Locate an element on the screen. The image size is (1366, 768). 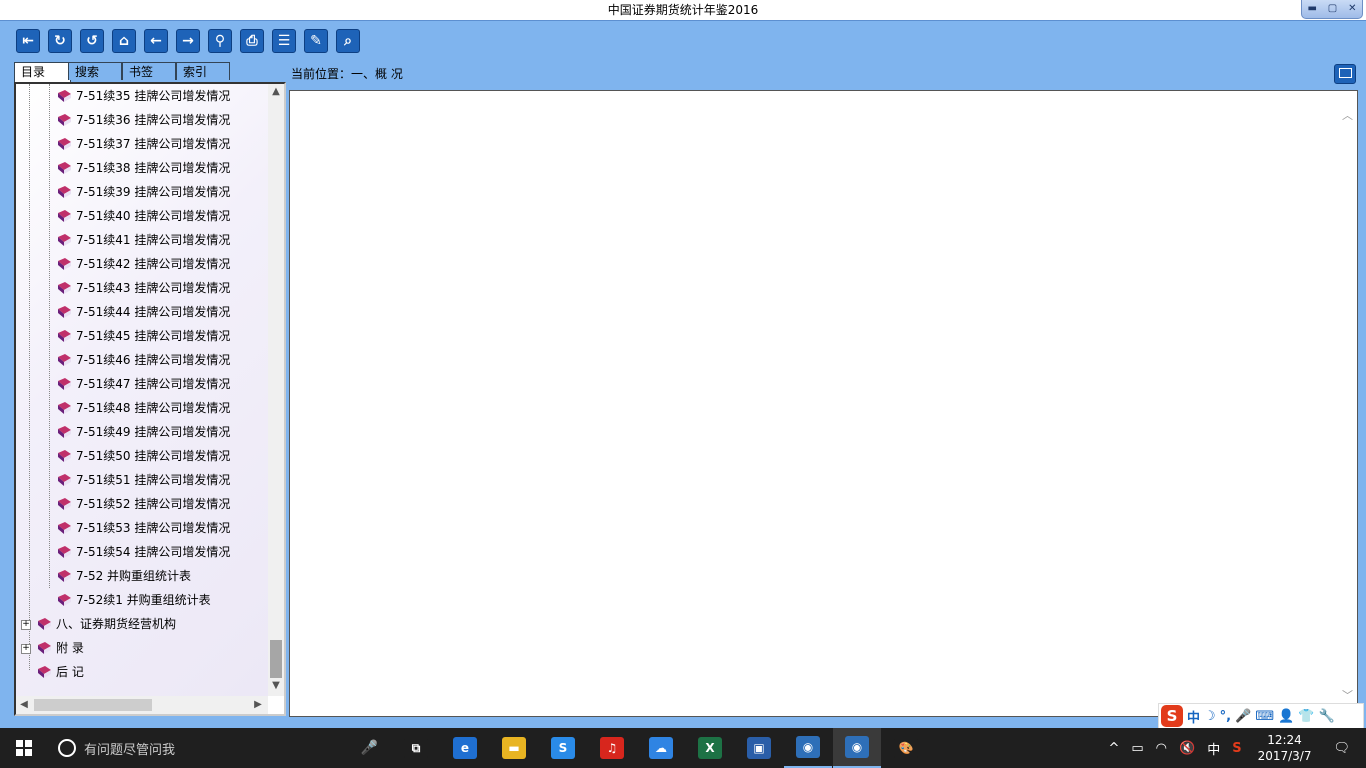
scroll-left-arrow-icon: ◀ is located at coordinates (24, 705).